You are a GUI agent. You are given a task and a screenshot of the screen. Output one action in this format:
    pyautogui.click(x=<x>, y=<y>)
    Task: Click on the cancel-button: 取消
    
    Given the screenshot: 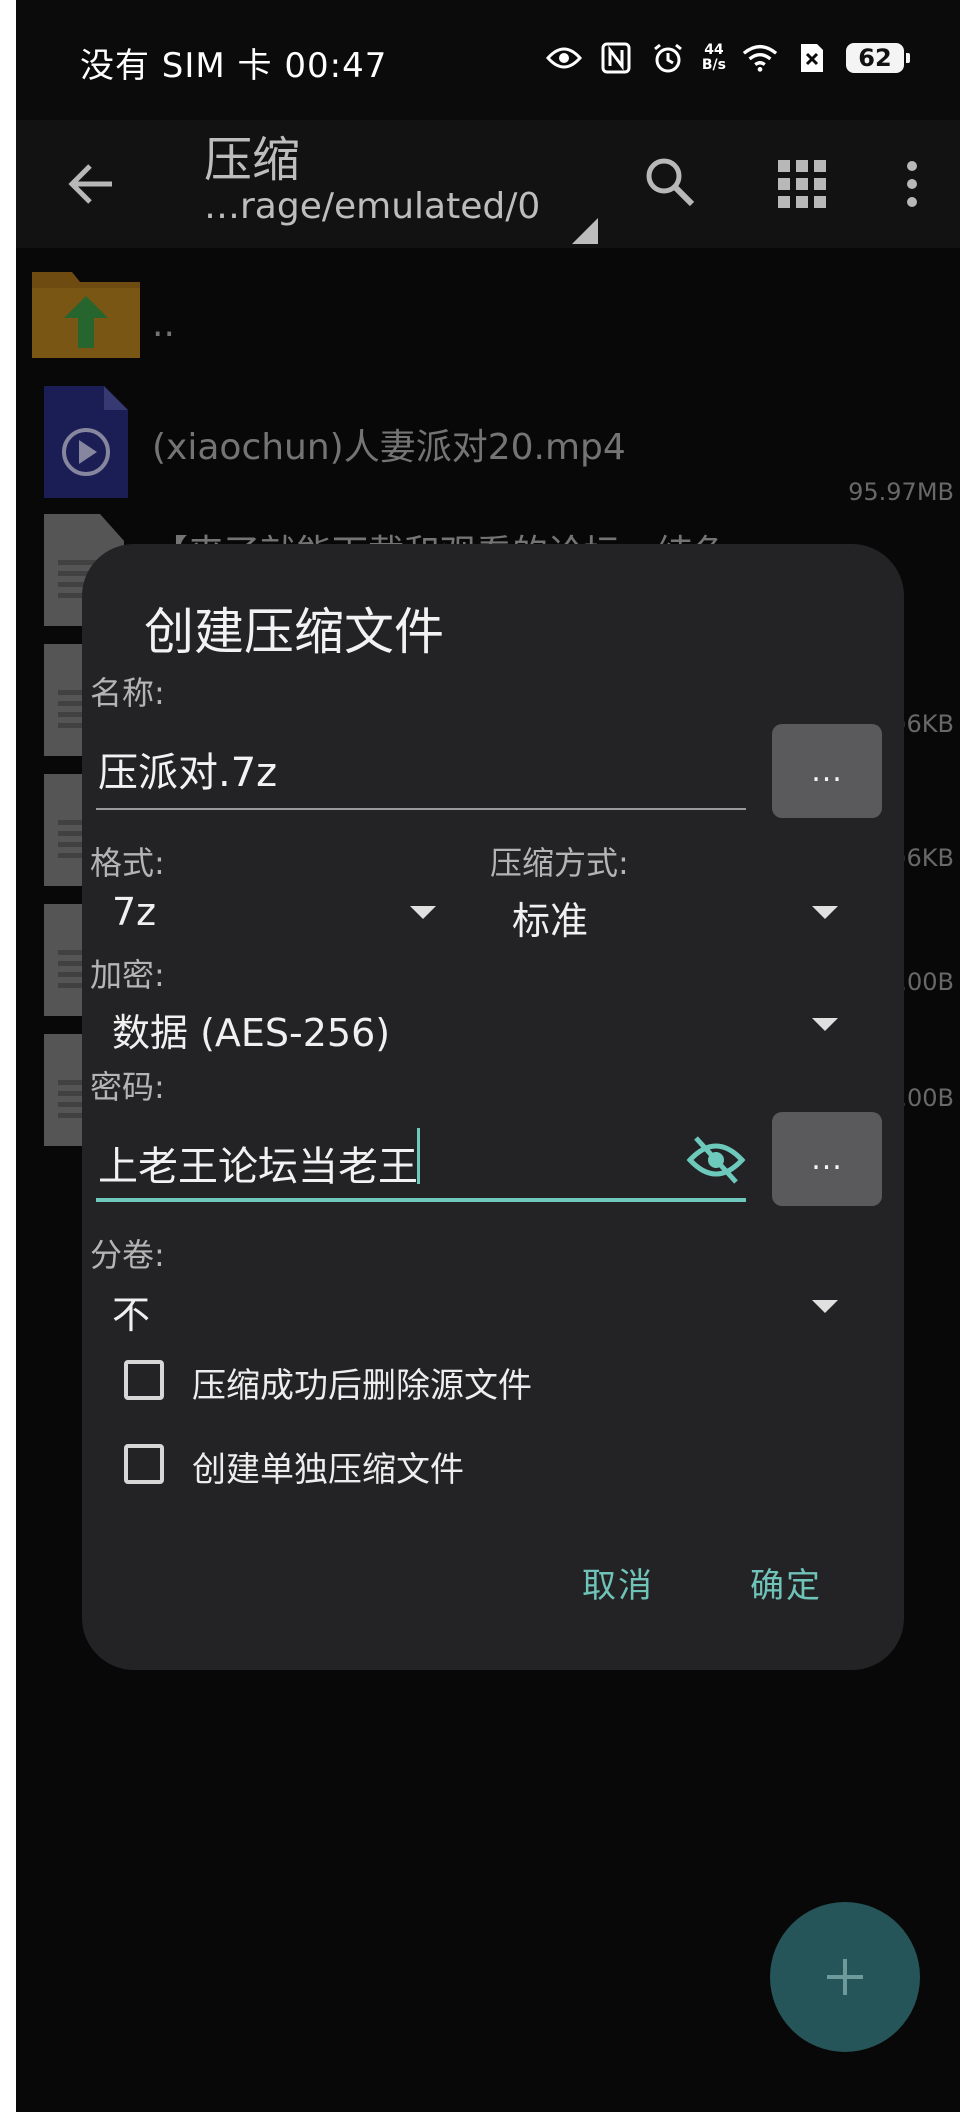 What is the action you would take?
    pyautogui.click(x=618, y=1582)
    